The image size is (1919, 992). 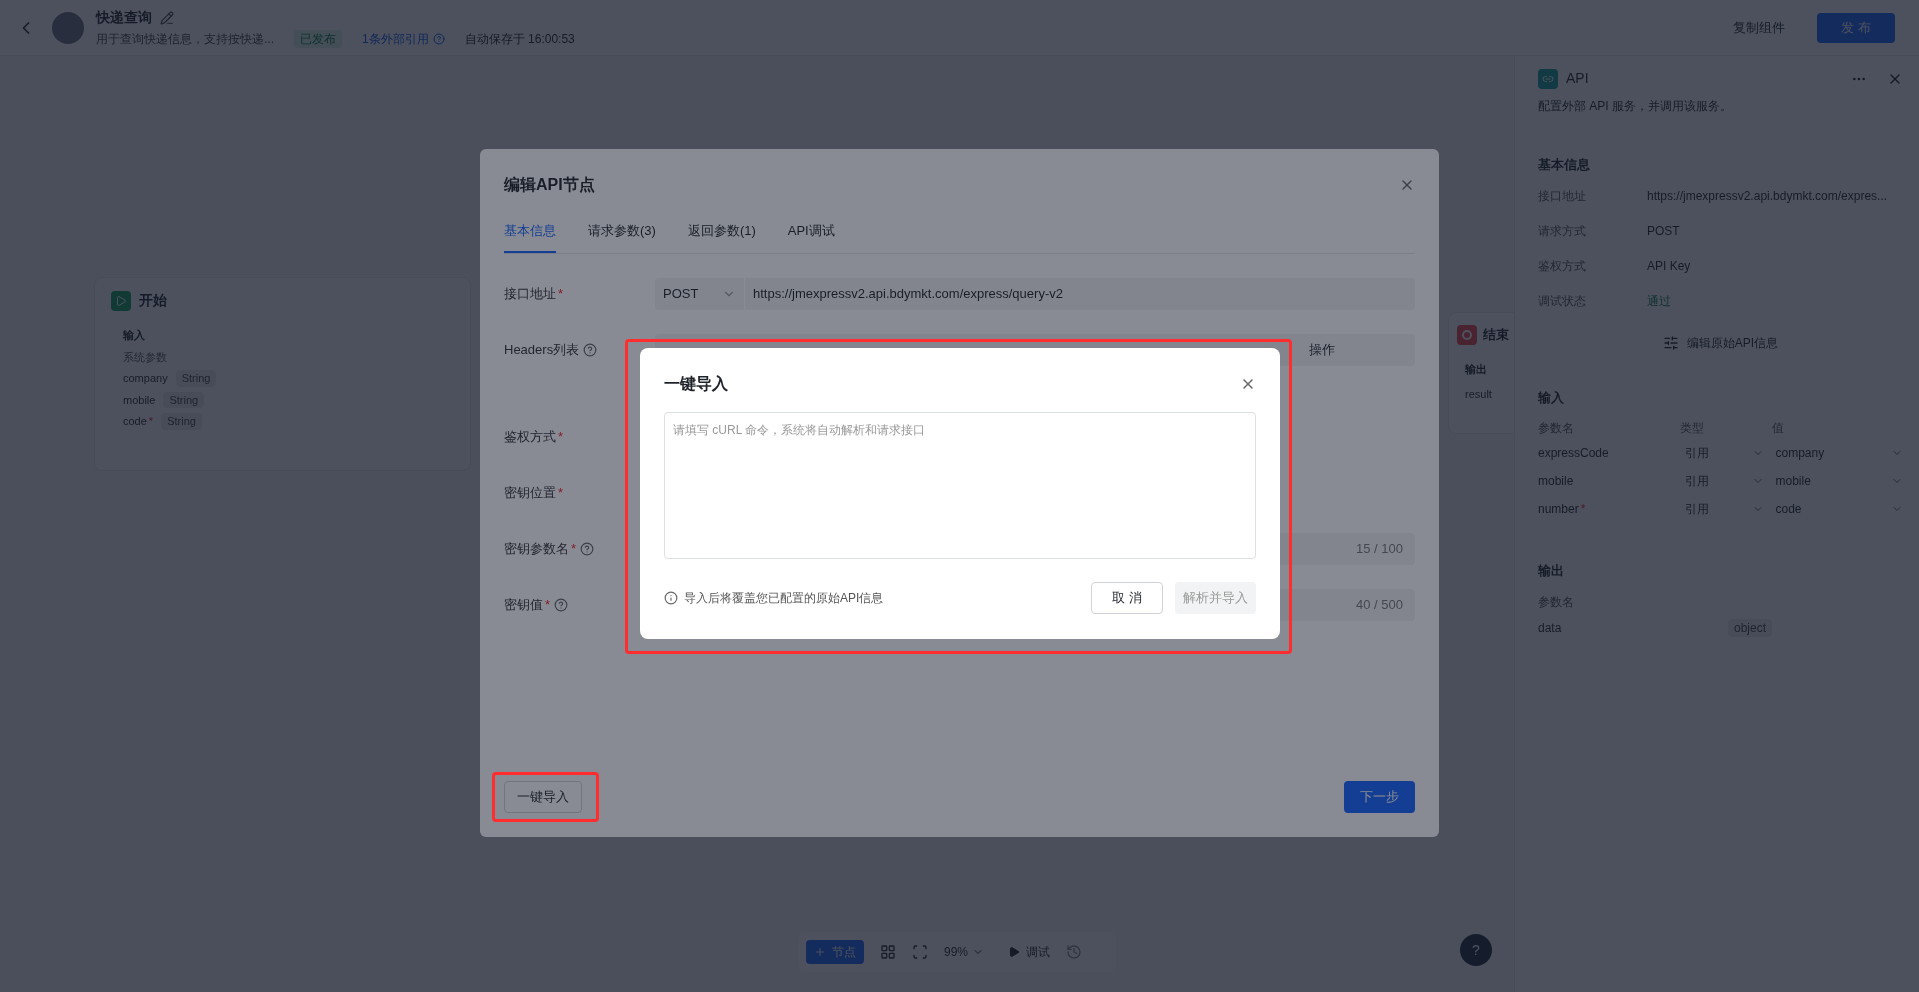 I want to click on references-link: 1条外部引用, so click(x=395, y=39).